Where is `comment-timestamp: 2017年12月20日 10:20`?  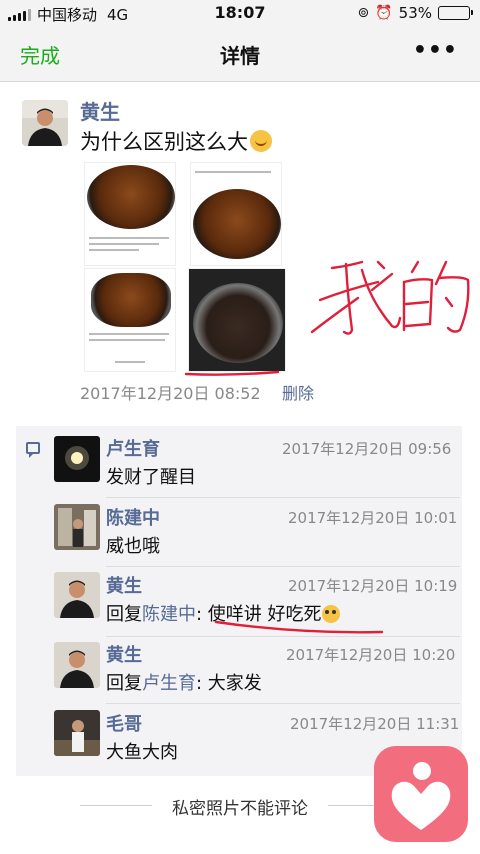
comment-timestamp: 2017年12月20日 10:20 is located at coordinates (371, 655).